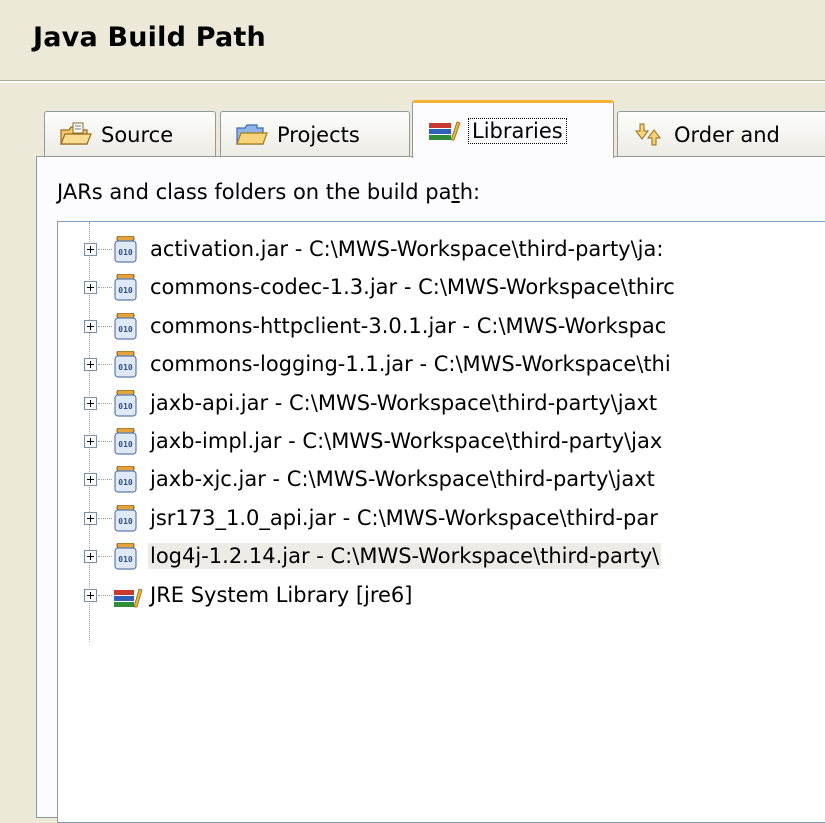 The image size is (825, 823). I want to click on order-export-icon, so click(649, 135).